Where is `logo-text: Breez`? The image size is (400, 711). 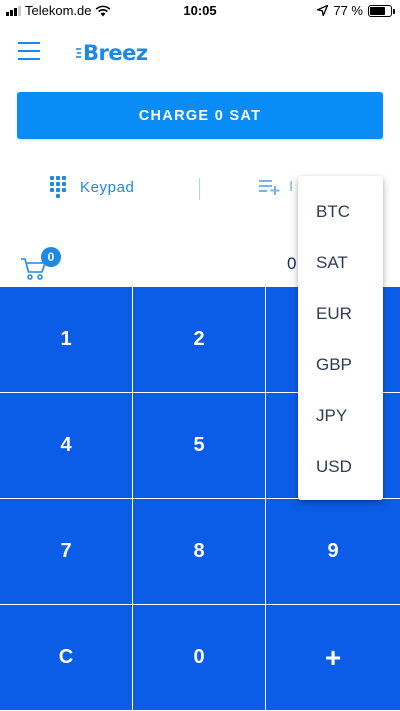
logo-text: Breez is located at coordinates (115, 53).